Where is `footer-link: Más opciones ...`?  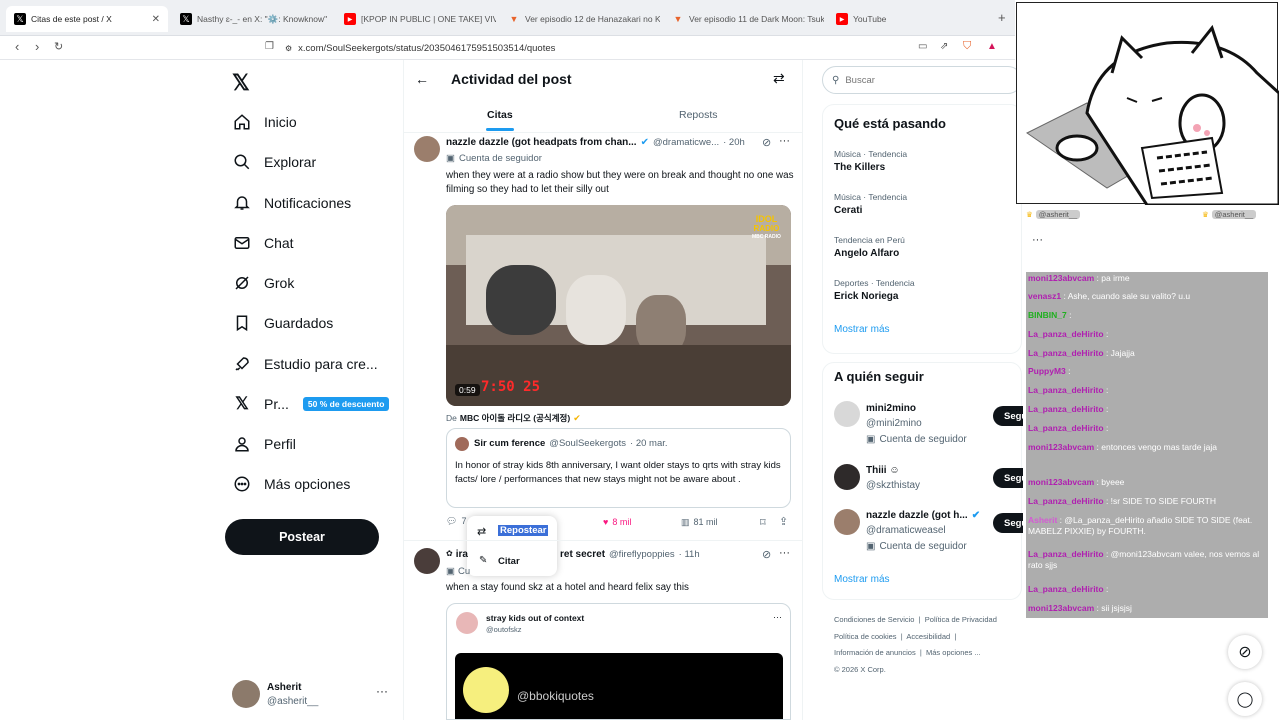 footer-link: Más opciones ... is located at coordinates (953, 652).